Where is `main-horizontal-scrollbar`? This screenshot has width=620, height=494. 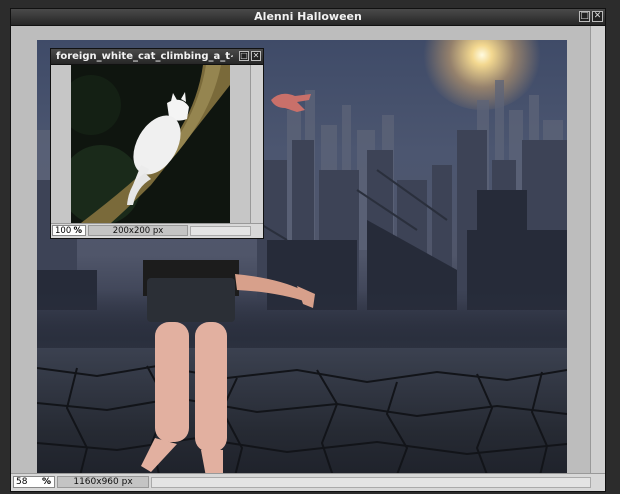
main-horizontal-scrollbar is located at coordinates (371, 482).